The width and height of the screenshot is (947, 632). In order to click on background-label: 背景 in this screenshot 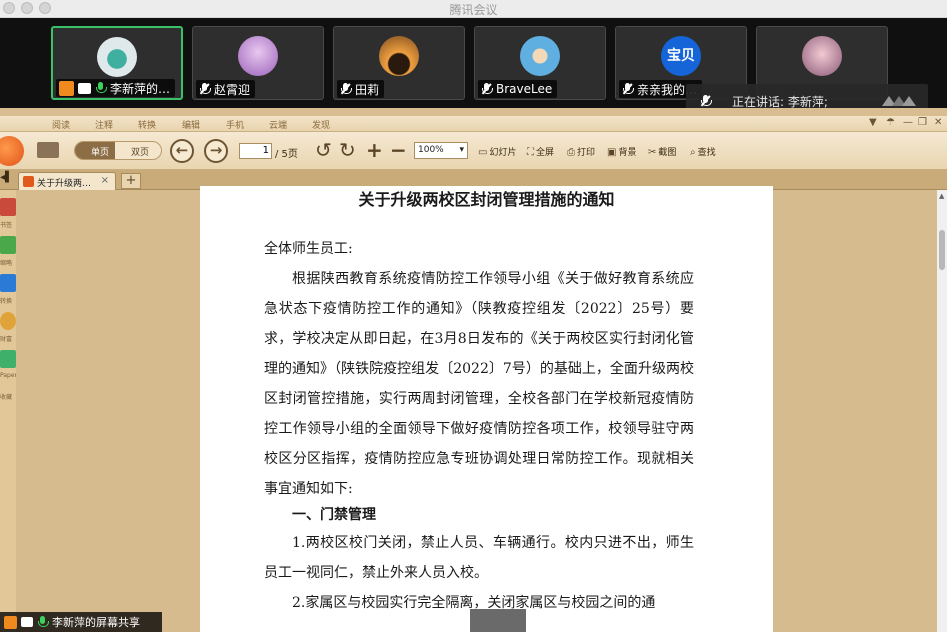, I will do `click(627, 153)`.